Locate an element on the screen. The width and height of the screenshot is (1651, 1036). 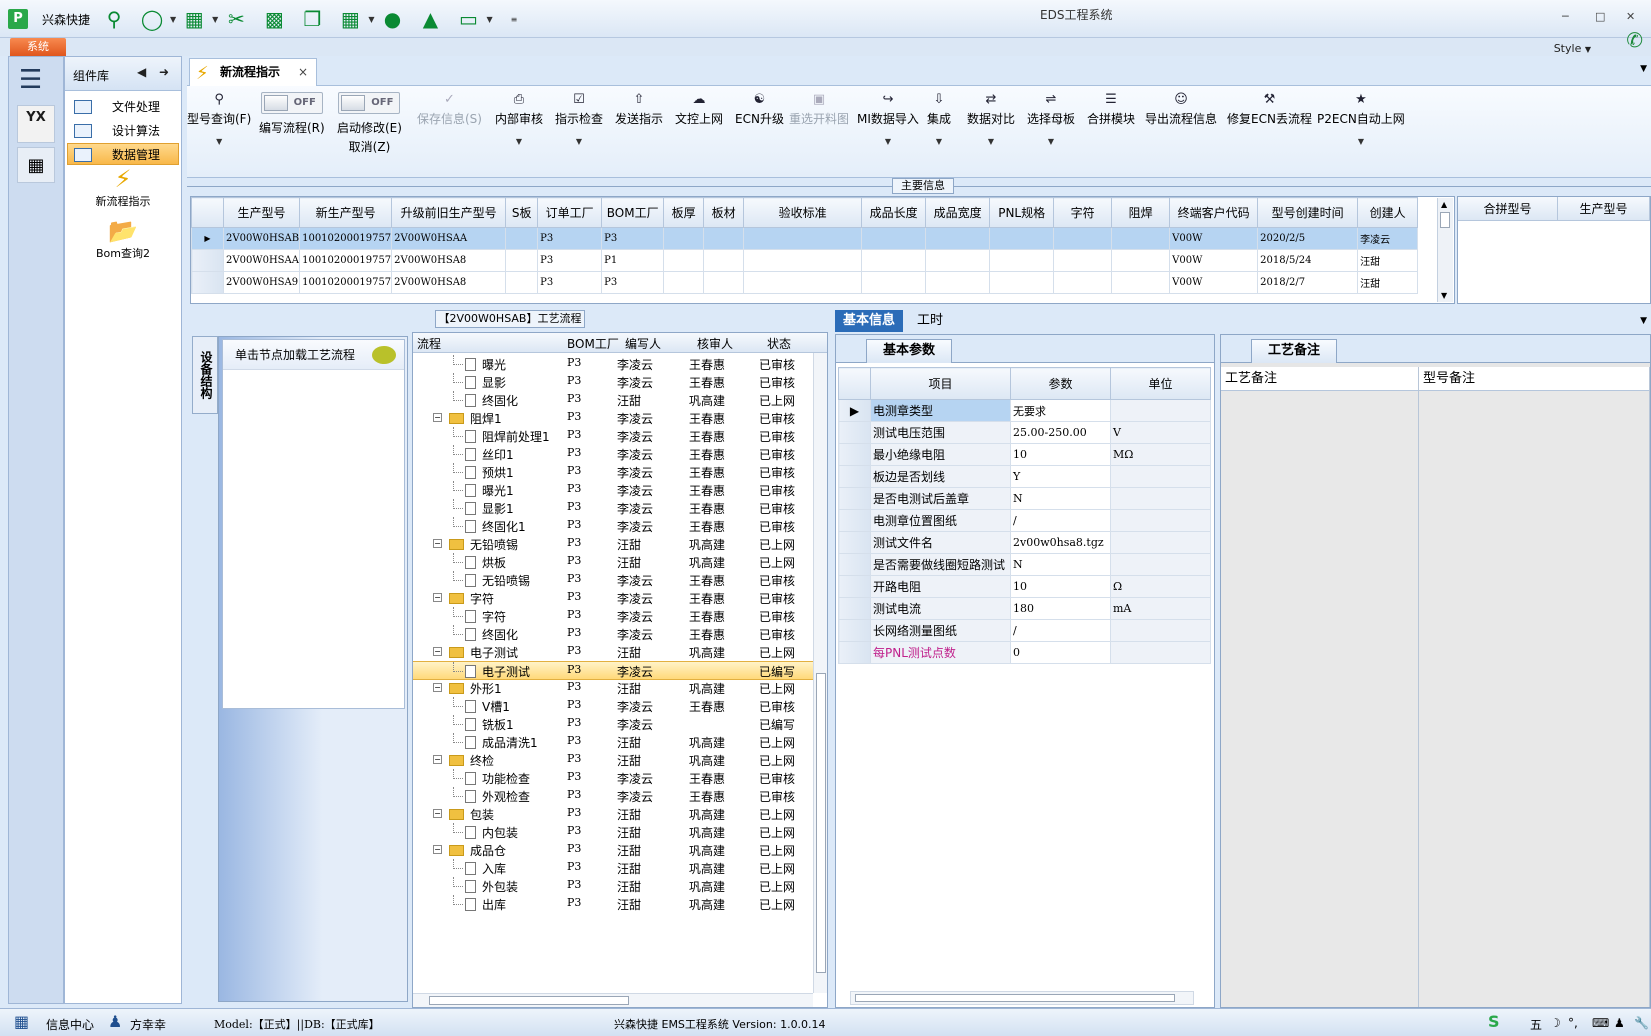
params-row: 板边是否划线 Y is located at coordinates (1024, 476).